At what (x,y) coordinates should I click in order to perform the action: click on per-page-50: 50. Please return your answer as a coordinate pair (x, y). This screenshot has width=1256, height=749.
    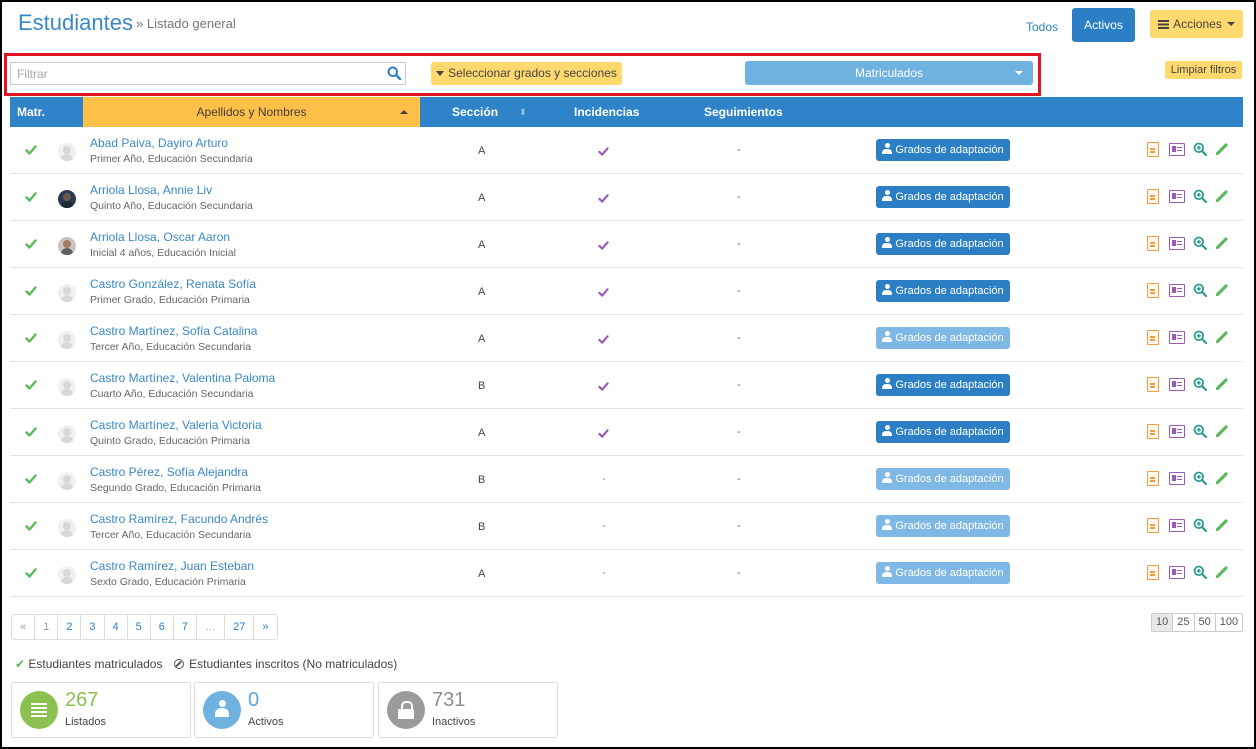
    Looking at the image, I should click on (1204, 622).